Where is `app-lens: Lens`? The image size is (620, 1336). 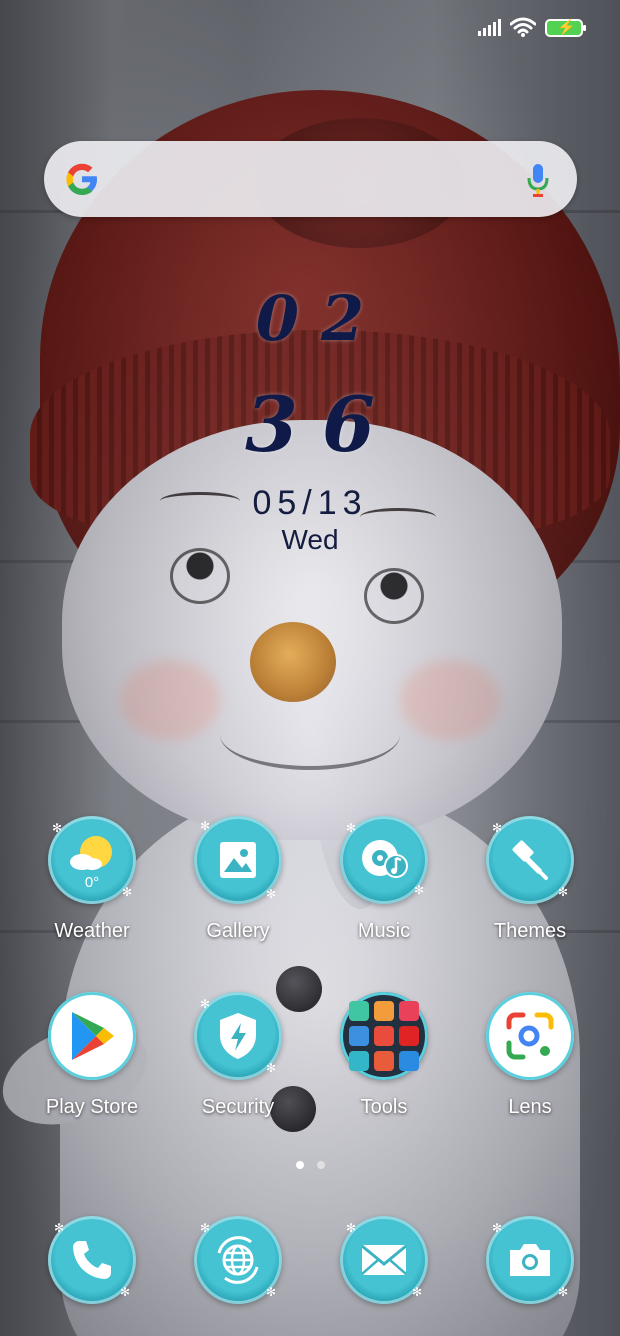
app-lens: Lens is located at coordinates (530, 1055).